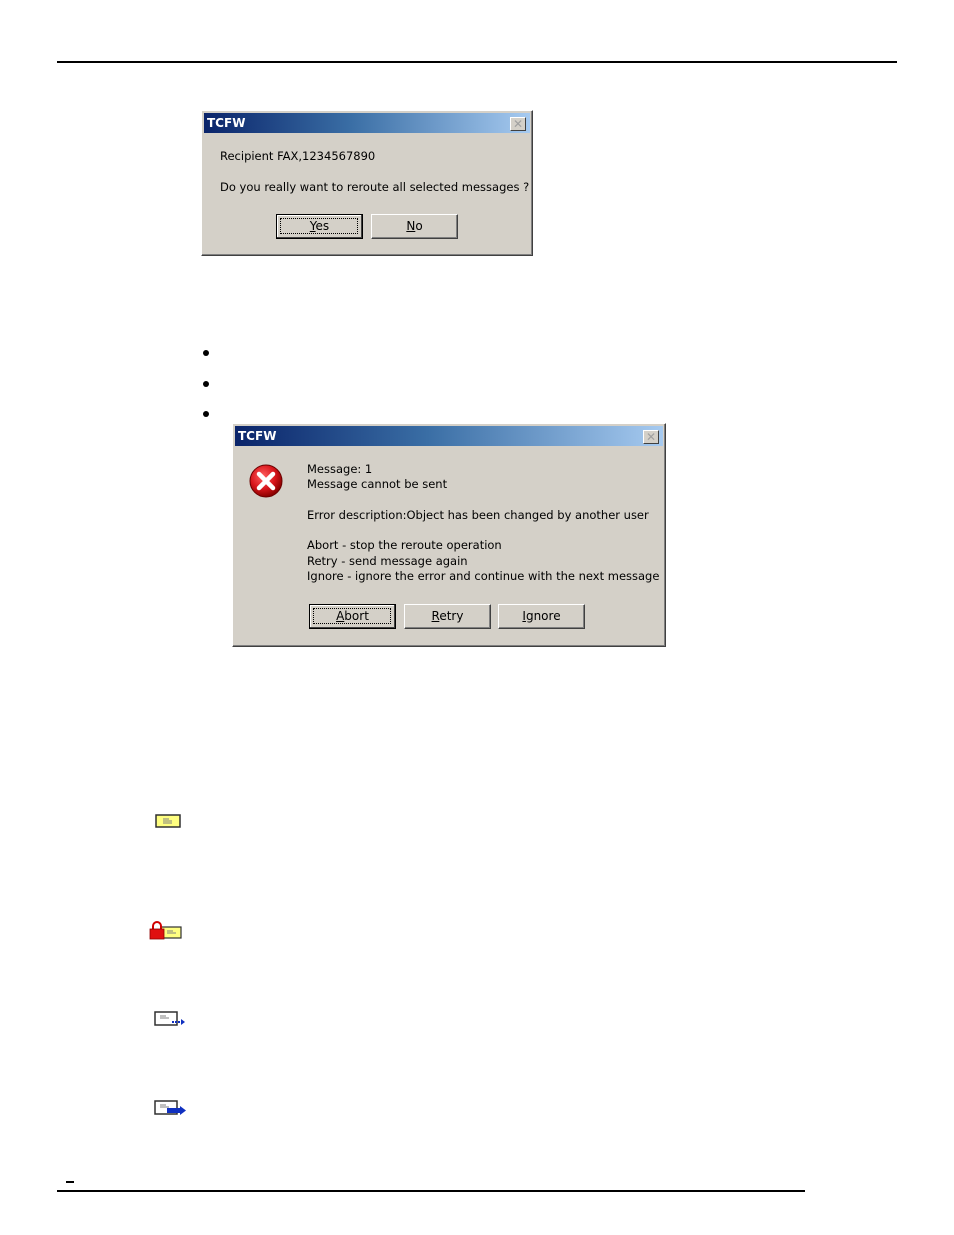 The width and height of the screenshot is (954, 1235). Describe the element at coordinates (377, 484) in the screenshot. I see `message-status: Message cannot be sent` at that location.